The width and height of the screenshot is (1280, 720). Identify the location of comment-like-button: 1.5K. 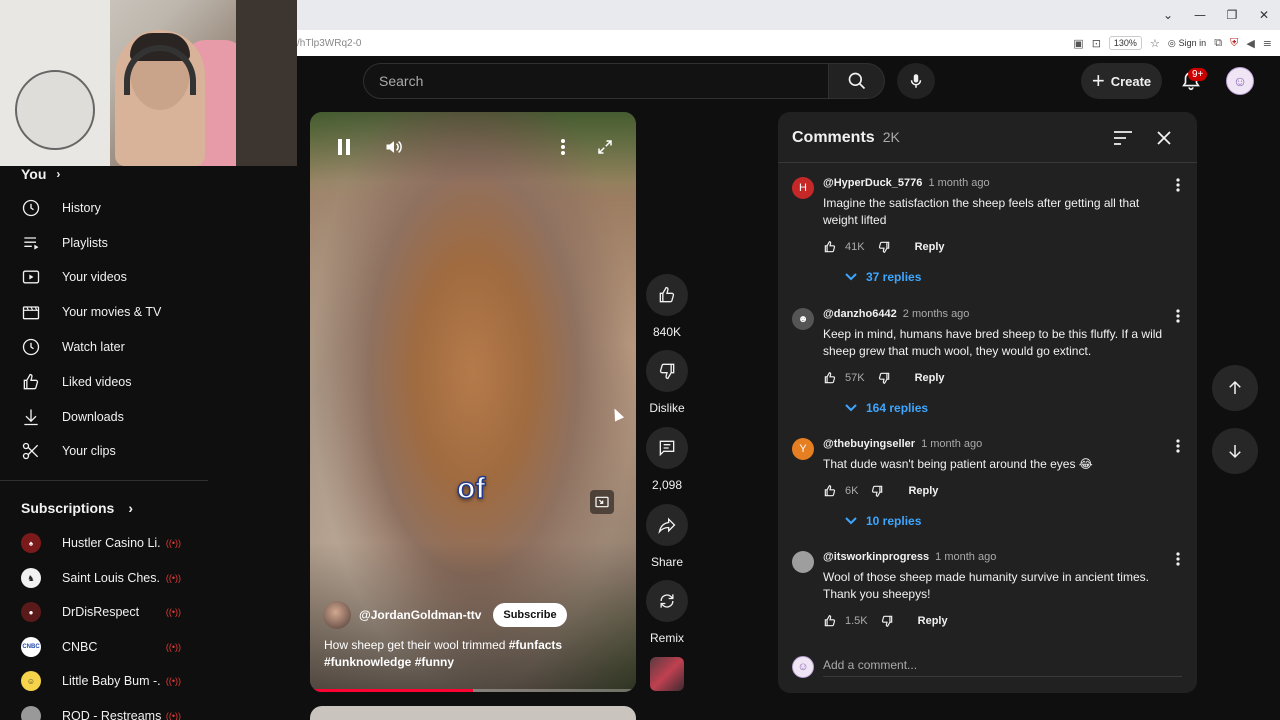
(845, 621).